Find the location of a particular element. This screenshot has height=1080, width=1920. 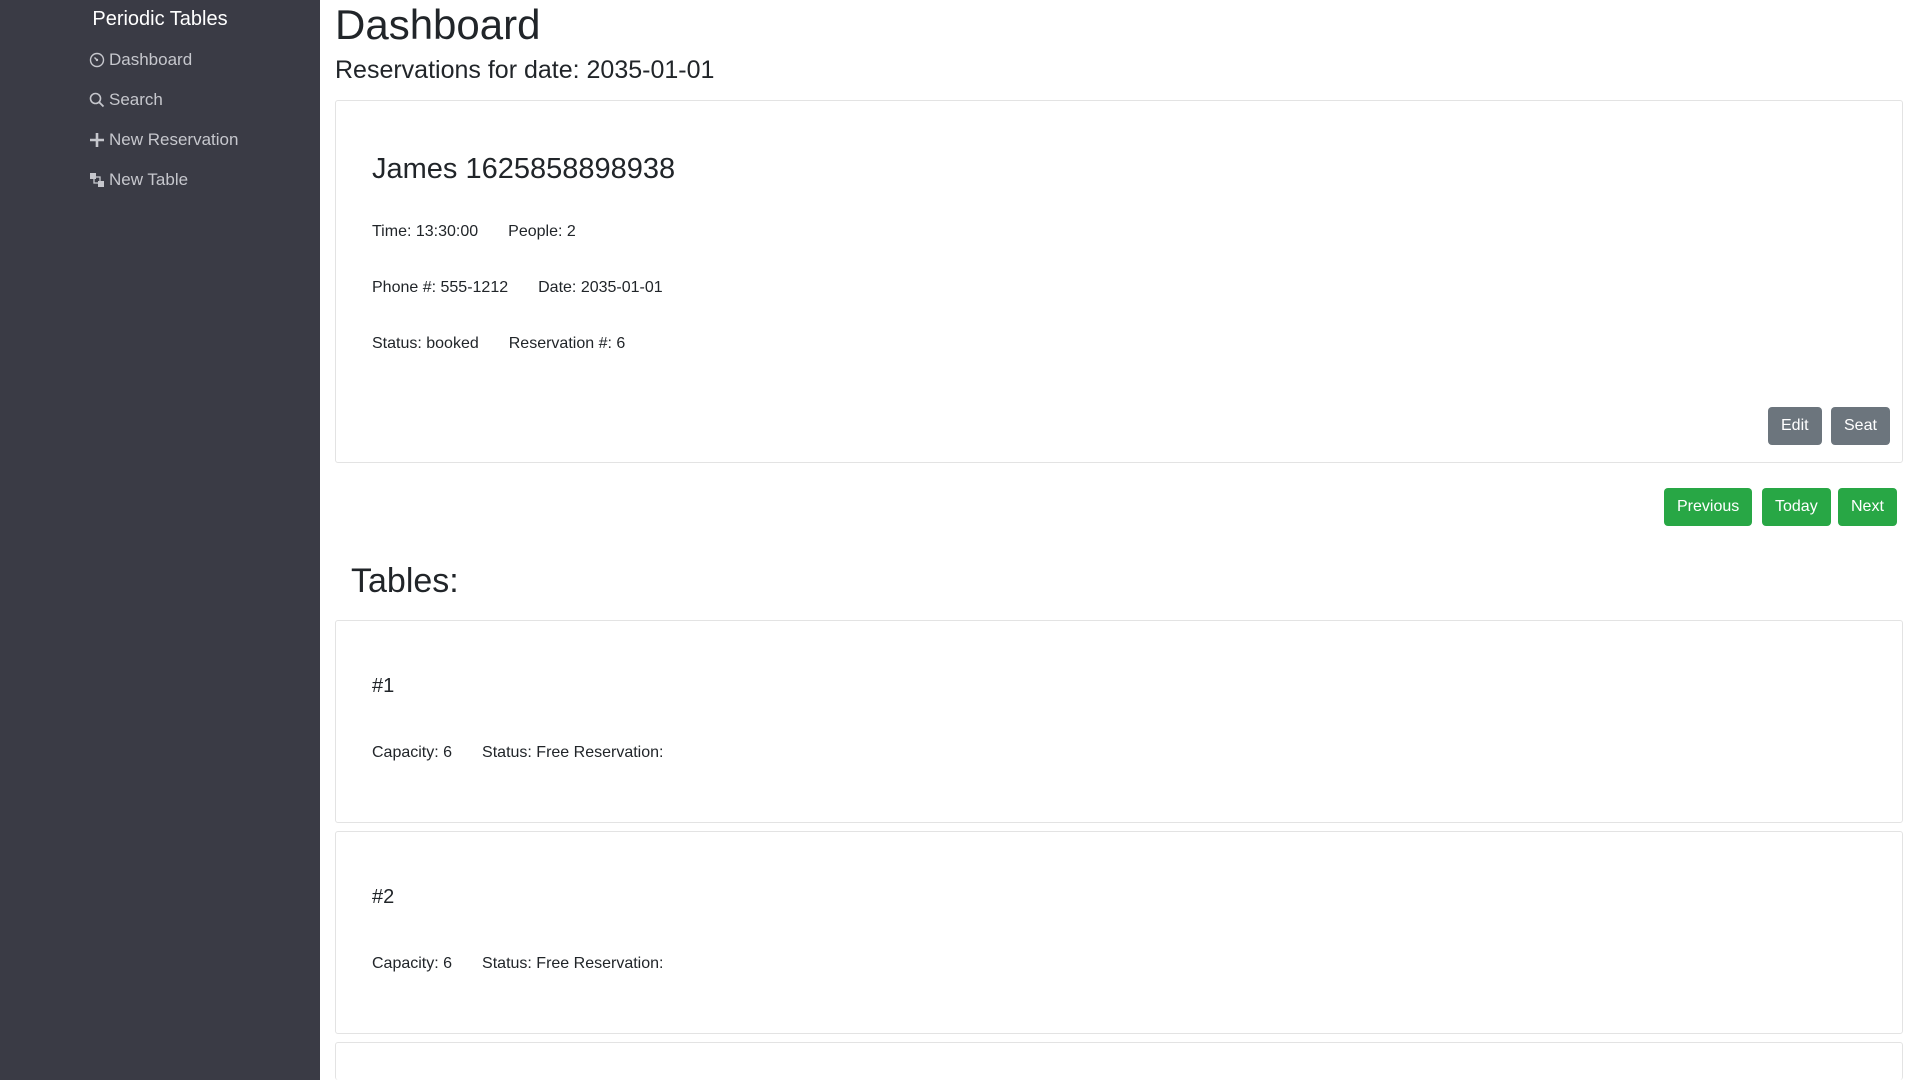

reservation-row-phone: Phone #: 555-1212 Date: 2035-01-01 is located at coordinates (517, 288).